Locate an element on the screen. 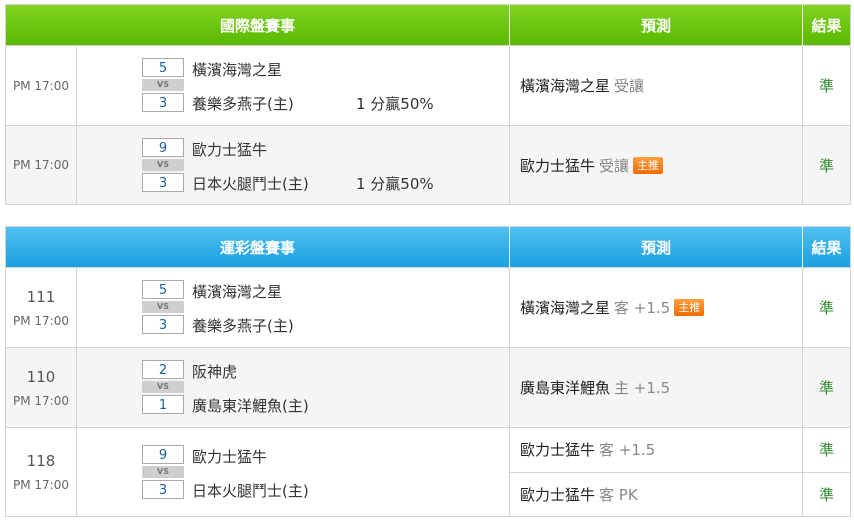 This screenshot has height=525, width=854. match-cell: 5 VS 3 橫濱海灣之星 養樂多燕子(主) 1 分贏50% is located at coordinates (293, 85).